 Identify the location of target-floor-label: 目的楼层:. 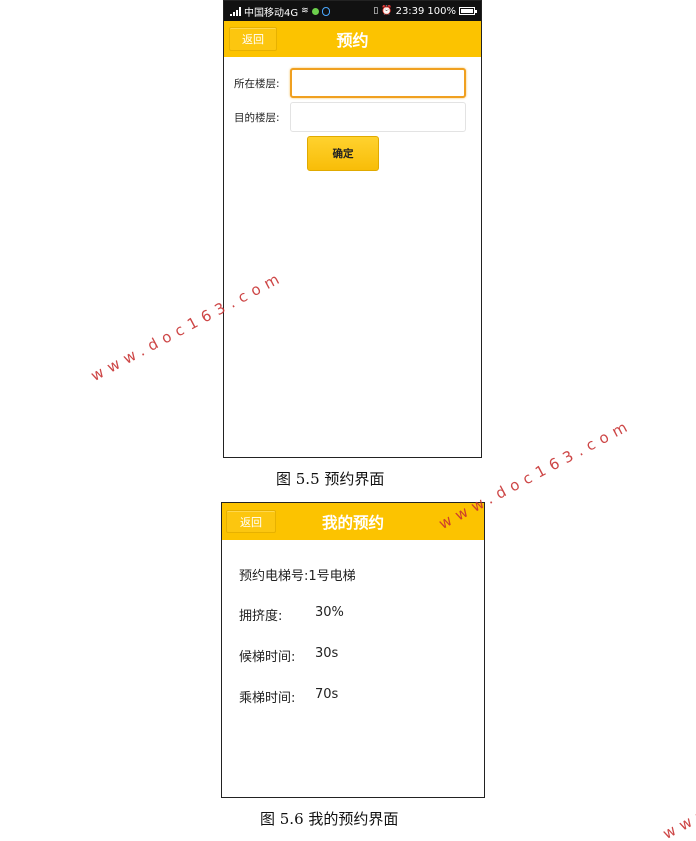
(257, 117).